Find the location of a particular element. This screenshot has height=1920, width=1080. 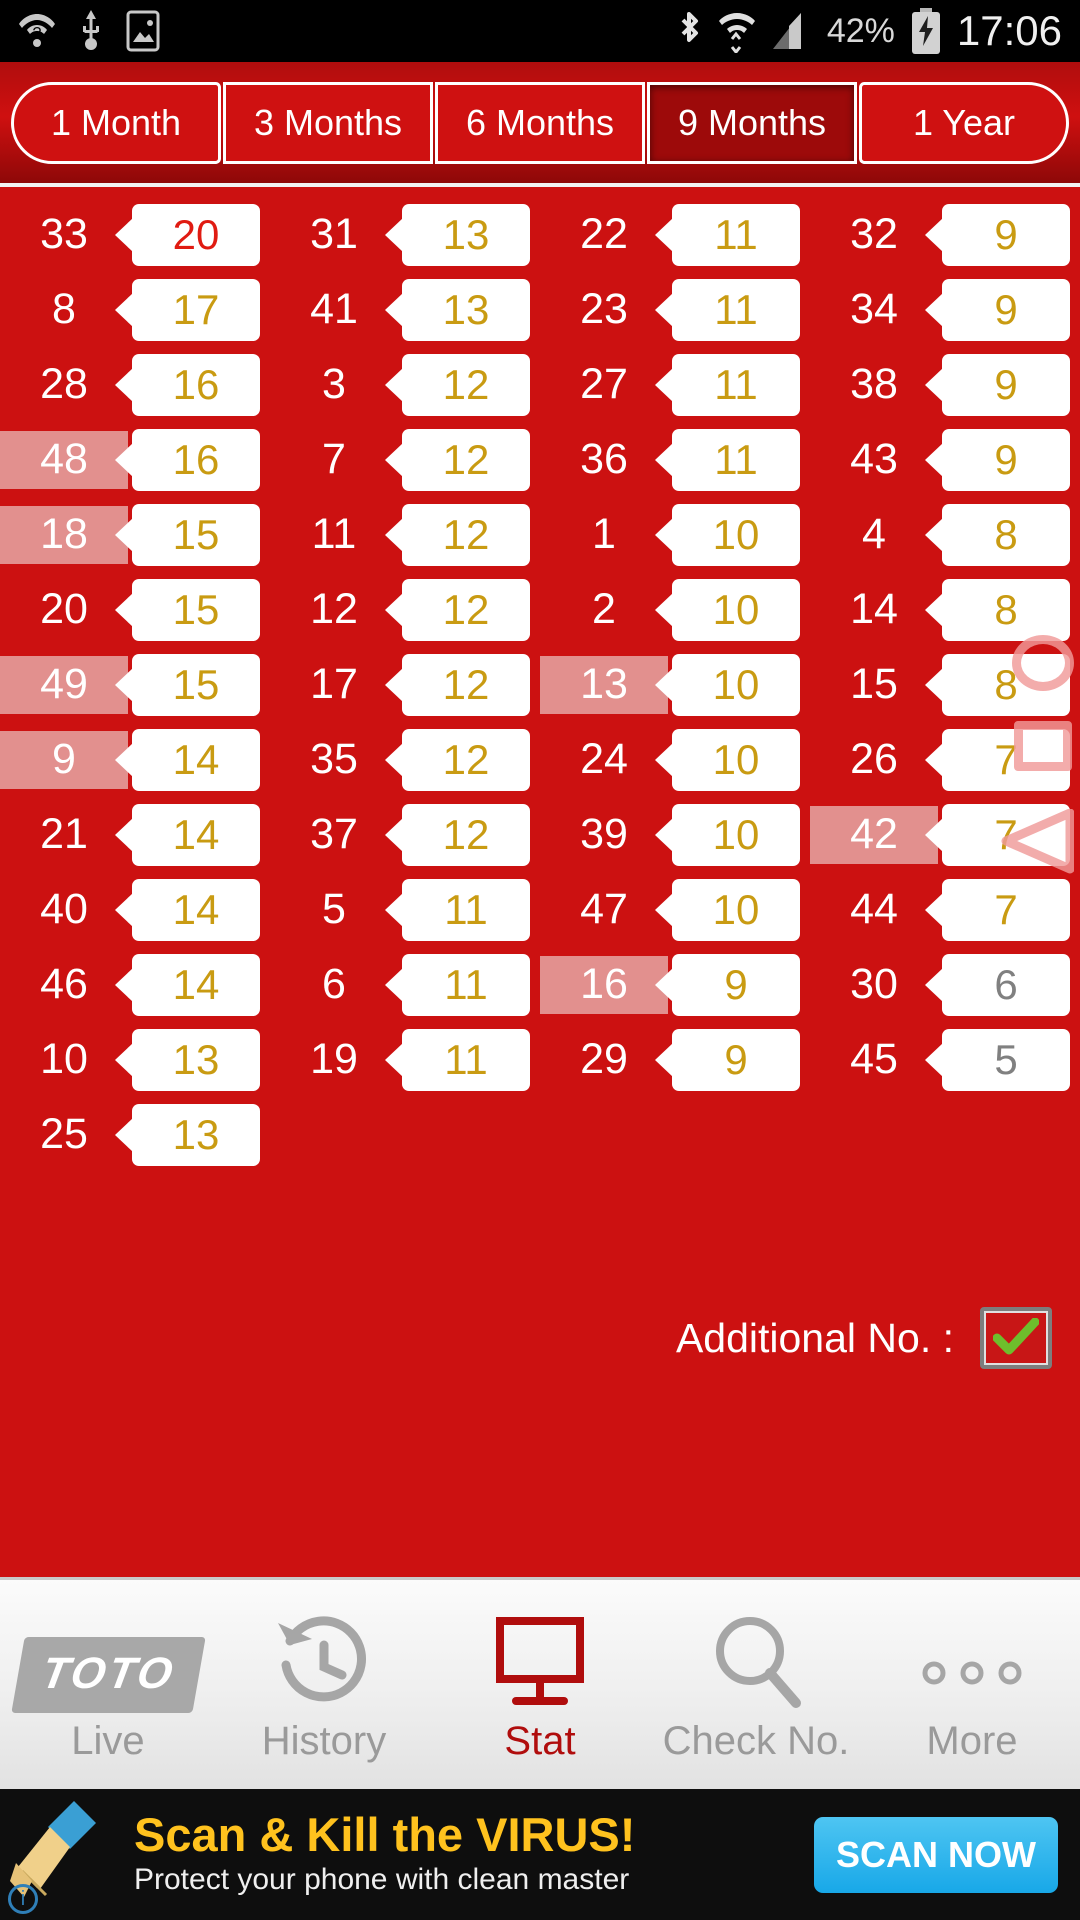

table-row: 46 14 is located at coordinates (135, 984).